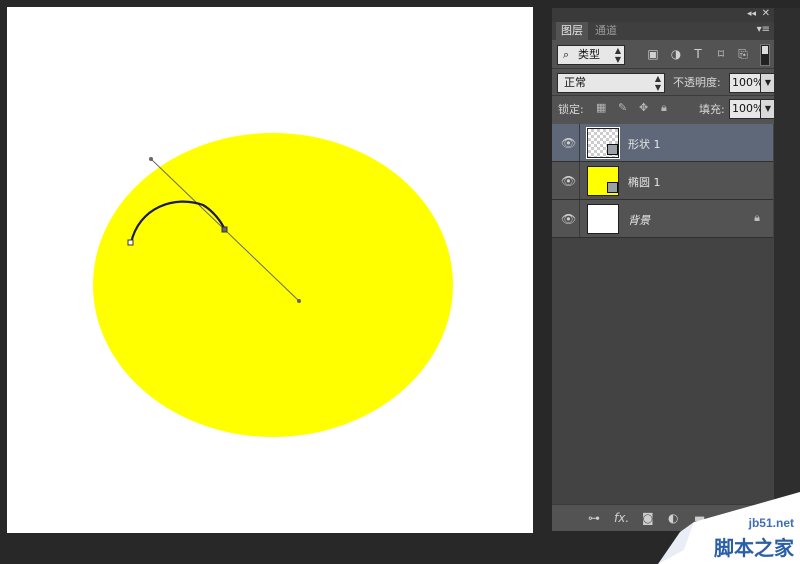  Describe the element at coordinates (757, 217) in the screenshot. I see `lock-icon: 🔒︎` at that location.